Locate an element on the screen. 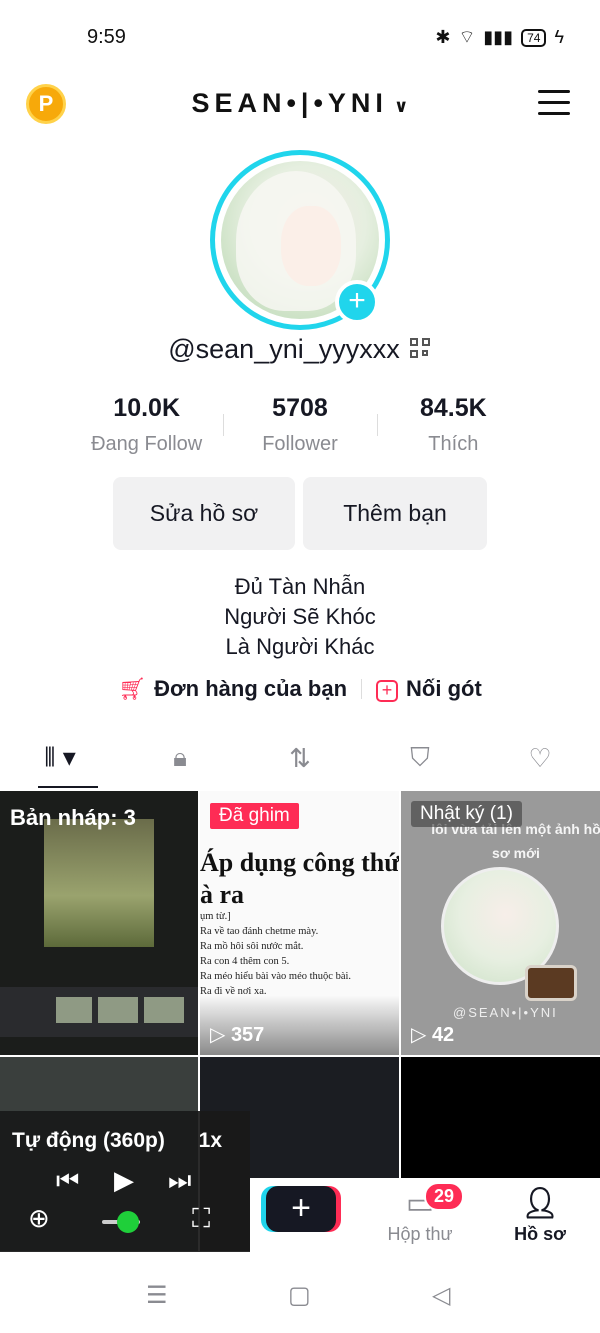 The image size is (600, 1333). create-button: + is located at coordinates (301, 1209).